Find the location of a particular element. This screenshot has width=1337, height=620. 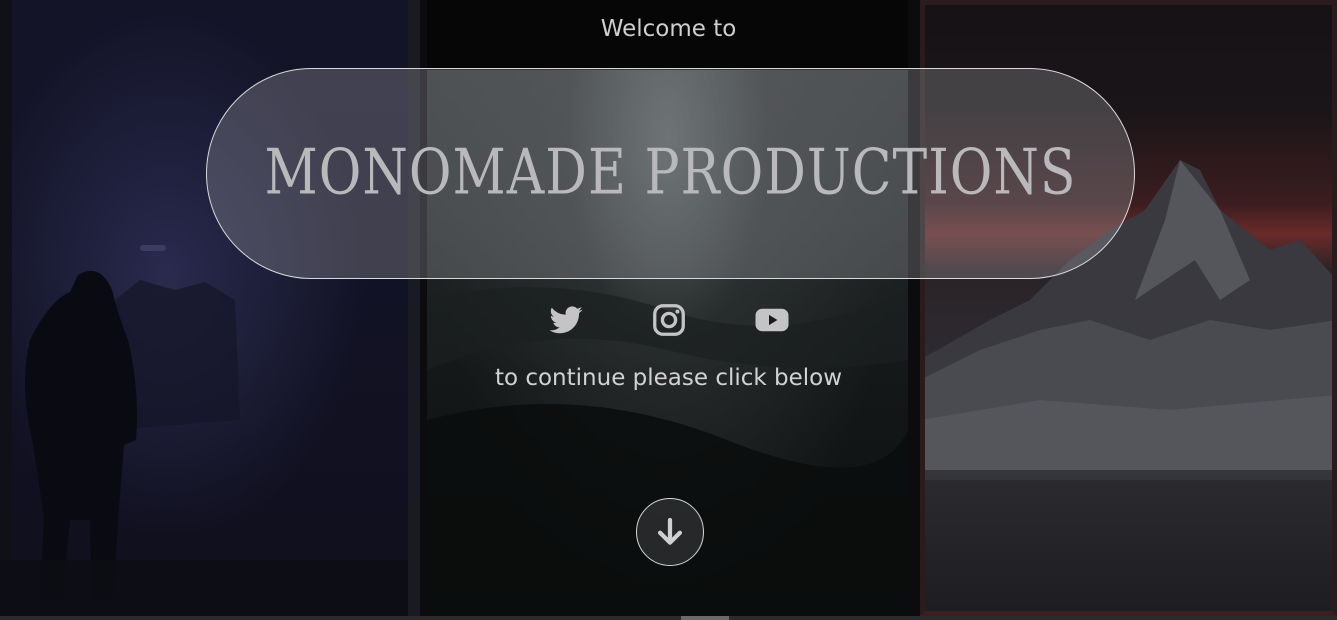

youtube-link is located at coordinates (772, 320).